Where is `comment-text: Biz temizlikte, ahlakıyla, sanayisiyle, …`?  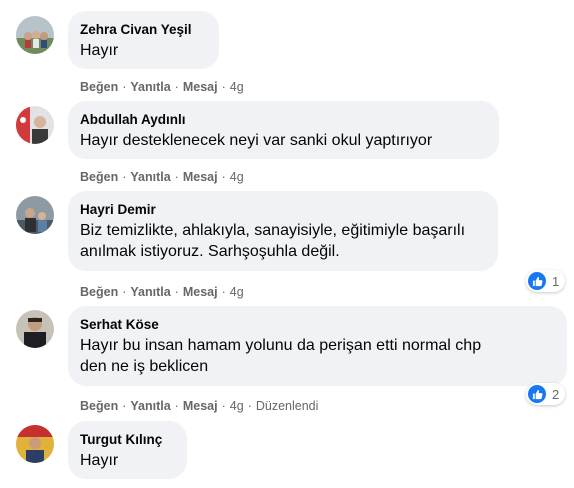 comment-text: Biz temizlikte, ahlakıyla, sanayisiyle, … is located at coordinates (273, 241).